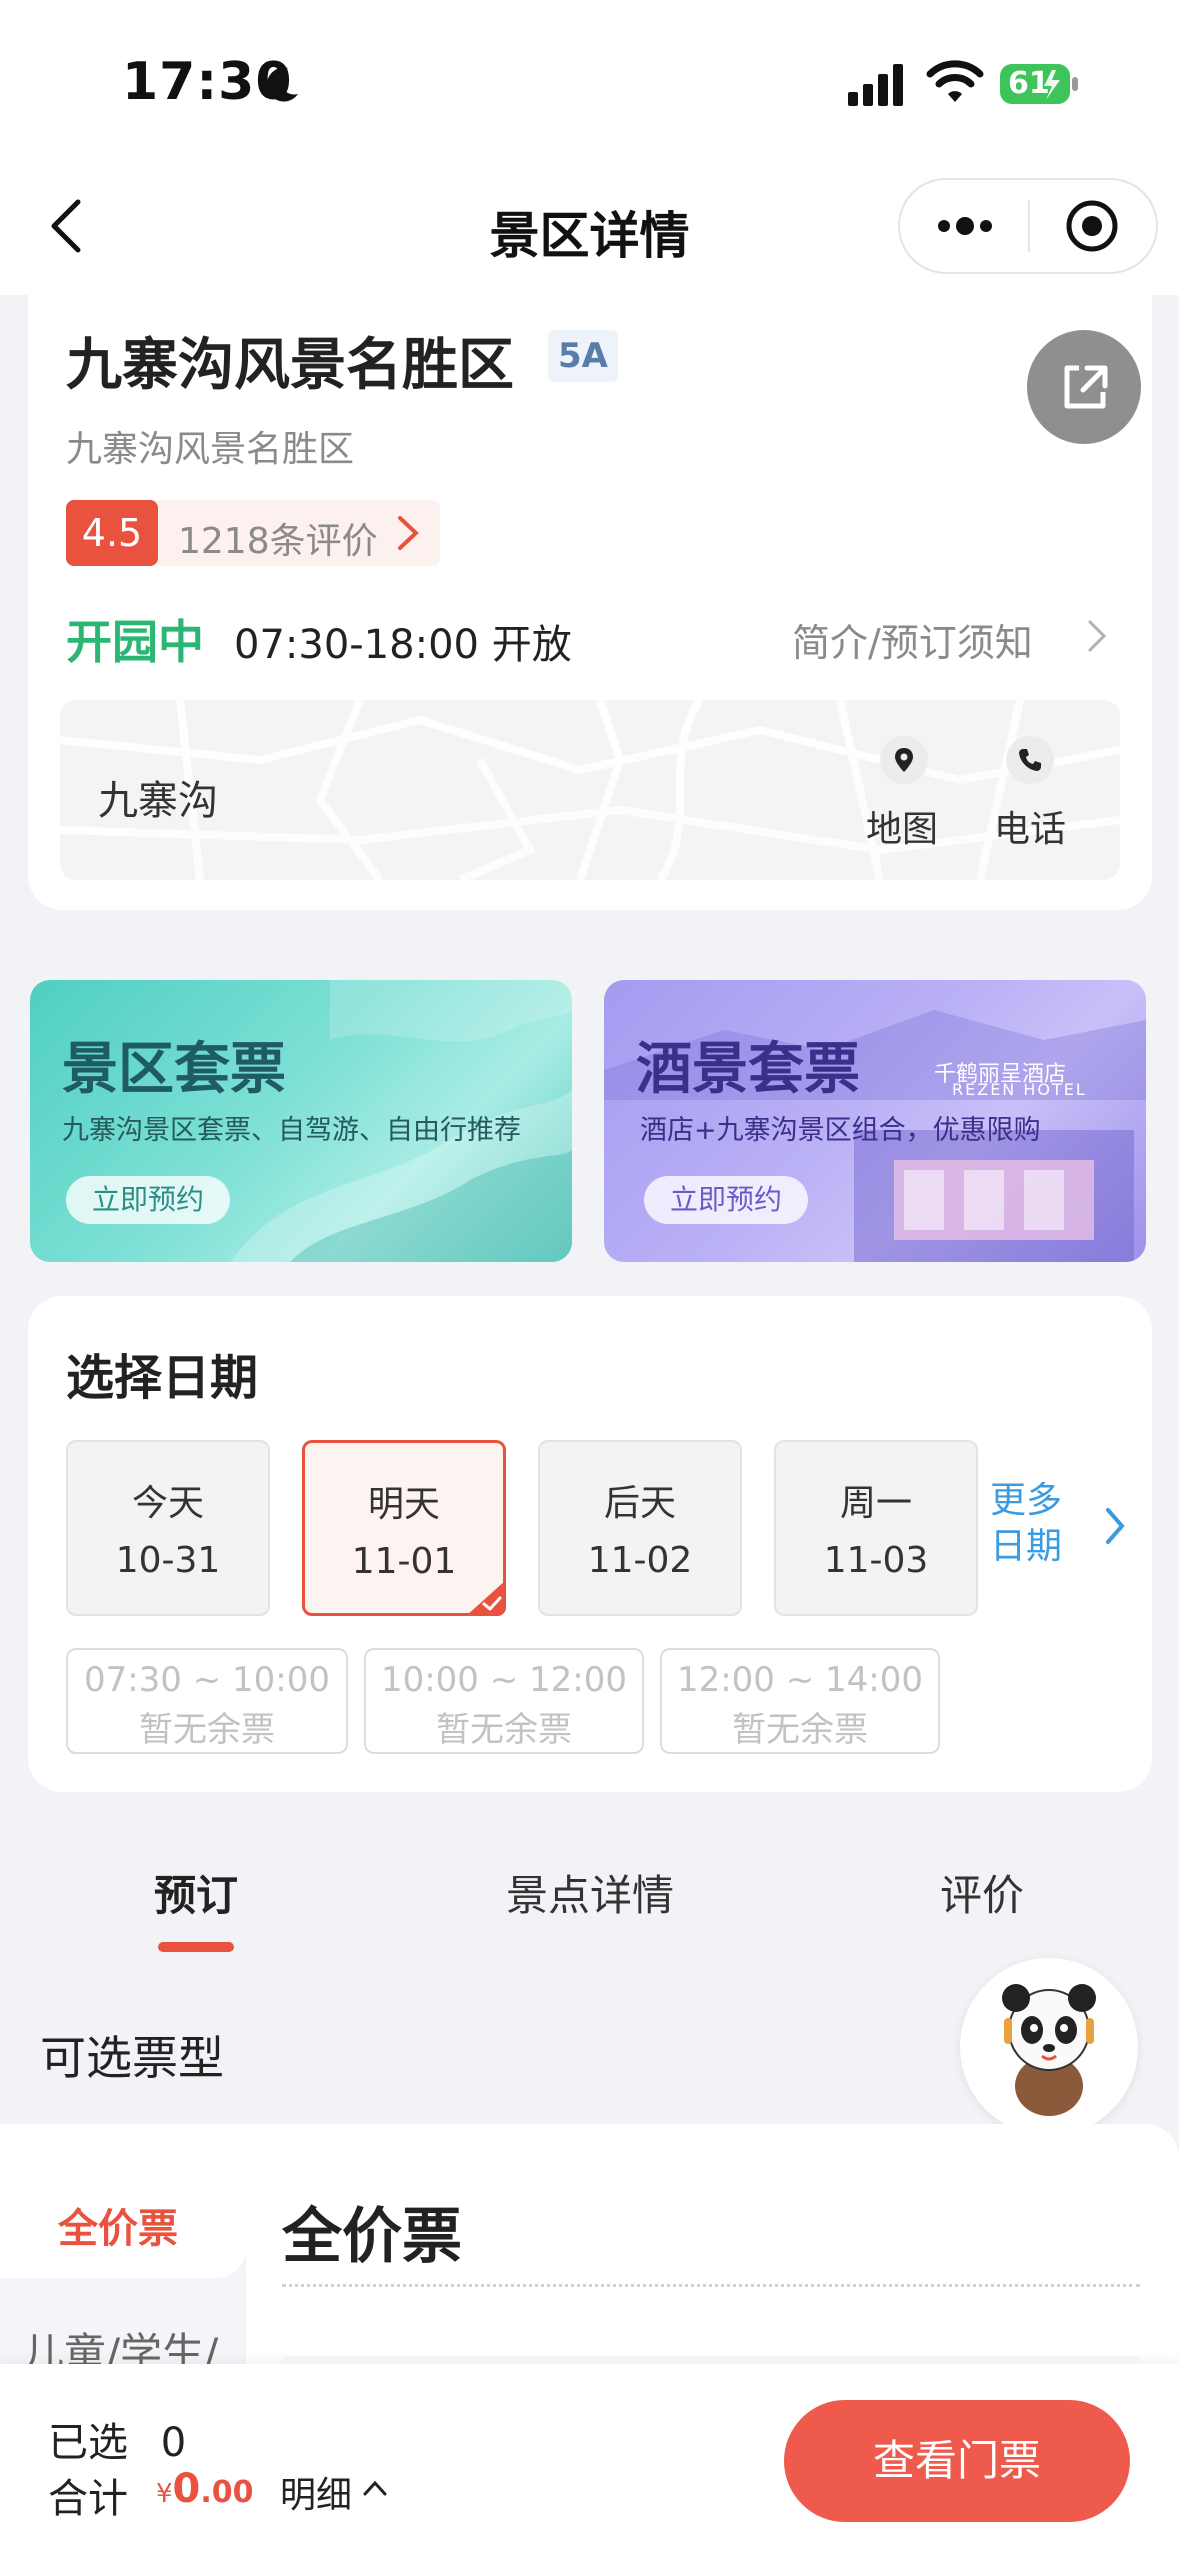 Image resolution: width=1179 pixels, height=2556 pixels. I want to click on more-dates-link: 更多 日期, so click(1026, 1524).